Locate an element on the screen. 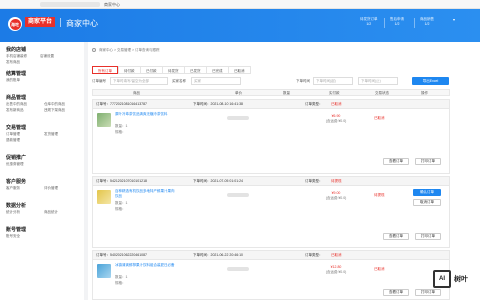  product-name: 百种精选有机饮品多地特产鲜果汁果肉饮品 is located at coordinates (145, 194).